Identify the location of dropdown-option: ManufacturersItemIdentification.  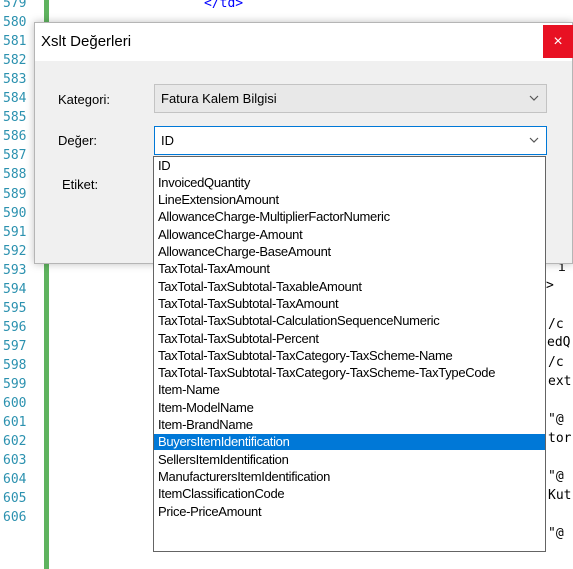
(349, 477).